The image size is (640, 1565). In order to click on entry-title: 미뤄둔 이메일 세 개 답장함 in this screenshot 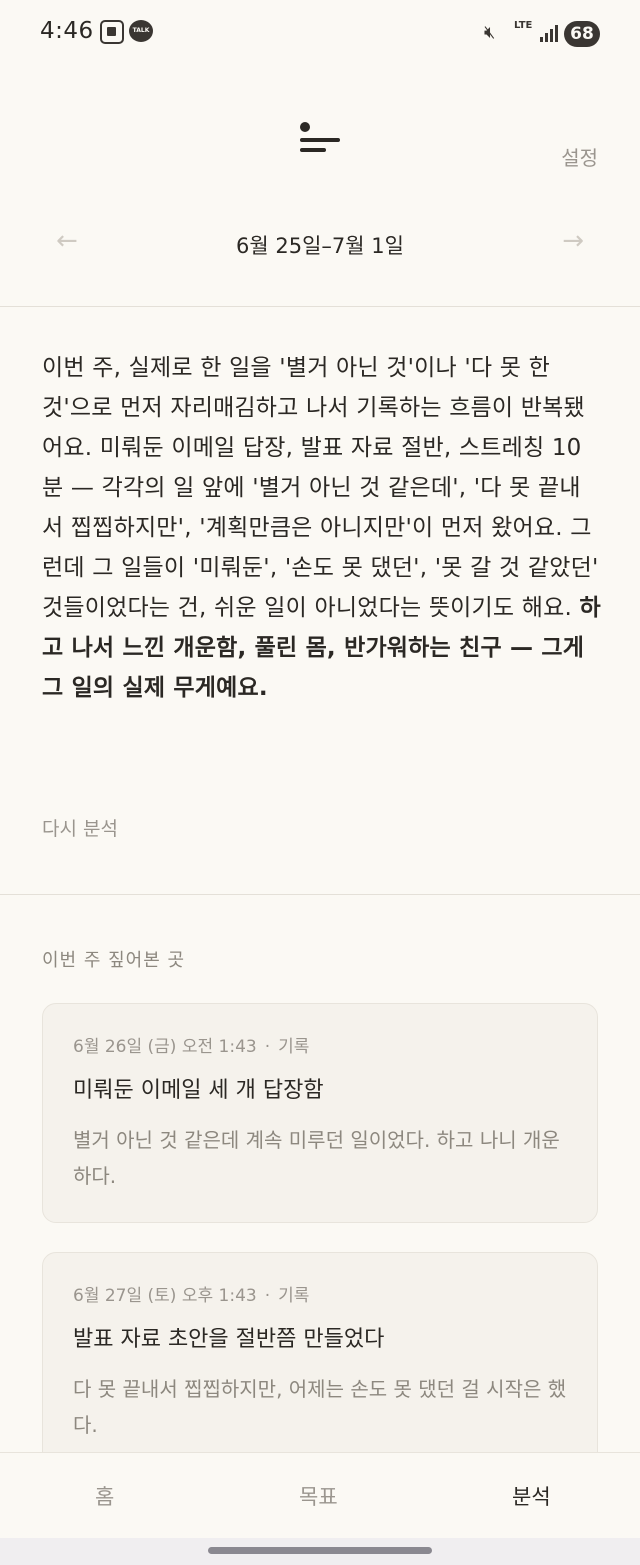, I will do `click(198, 1090)`.